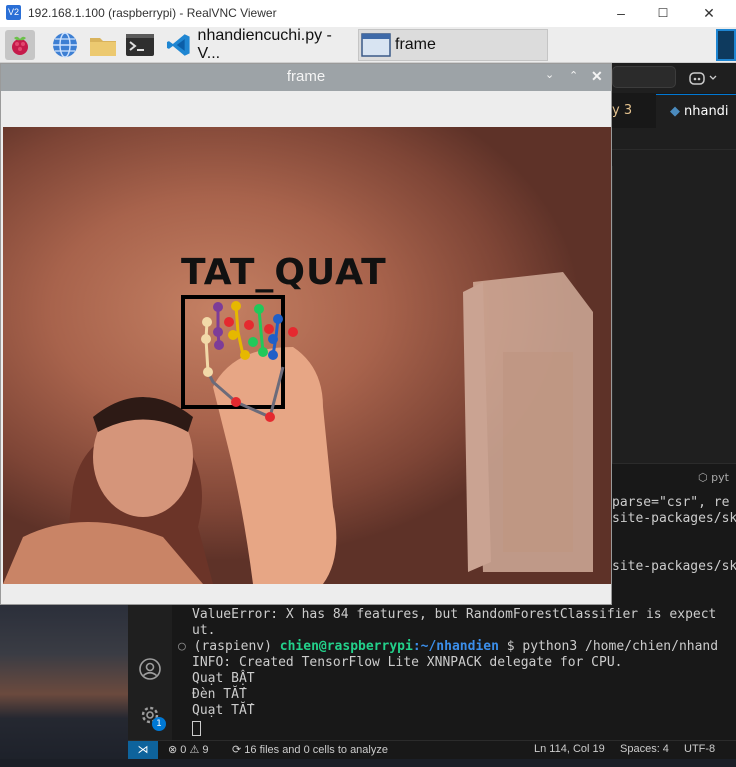  I want to click on hand-landmarks, so click(239, 358).